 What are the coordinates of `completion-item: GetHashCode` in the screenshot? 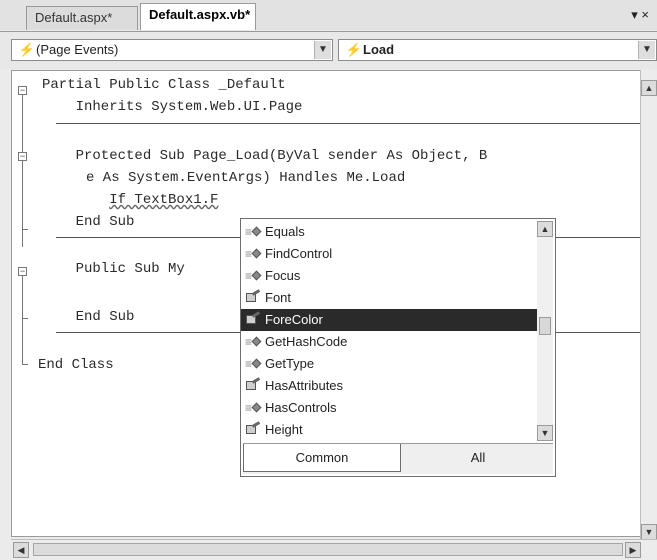 It's located at (389, 342).